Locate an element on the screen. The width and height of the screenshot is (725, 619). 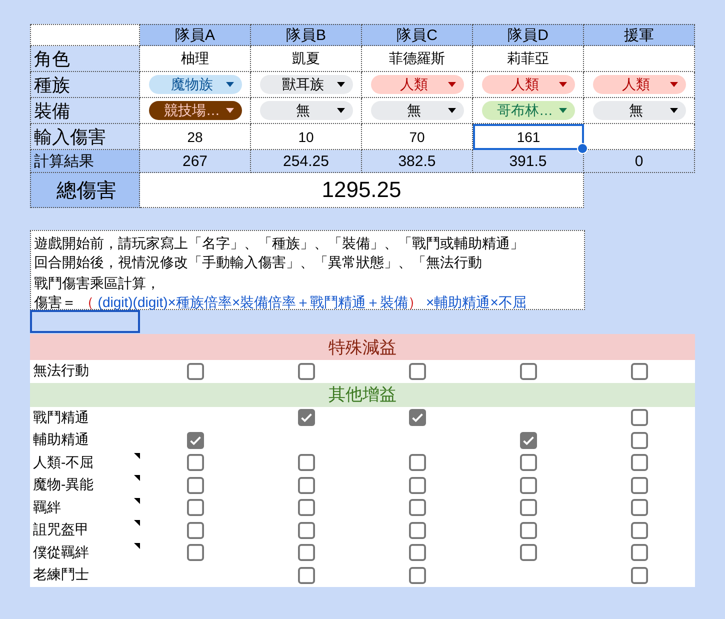
input-cell is located at coordinates (639, 137).